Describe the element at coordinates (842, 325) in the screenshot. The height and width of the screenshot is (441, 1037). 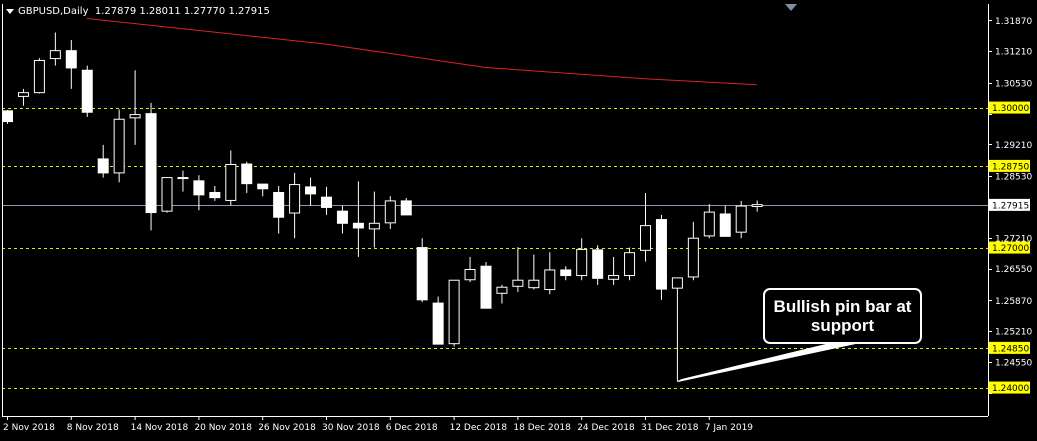
I see `annotation-line-2: support` at that location.